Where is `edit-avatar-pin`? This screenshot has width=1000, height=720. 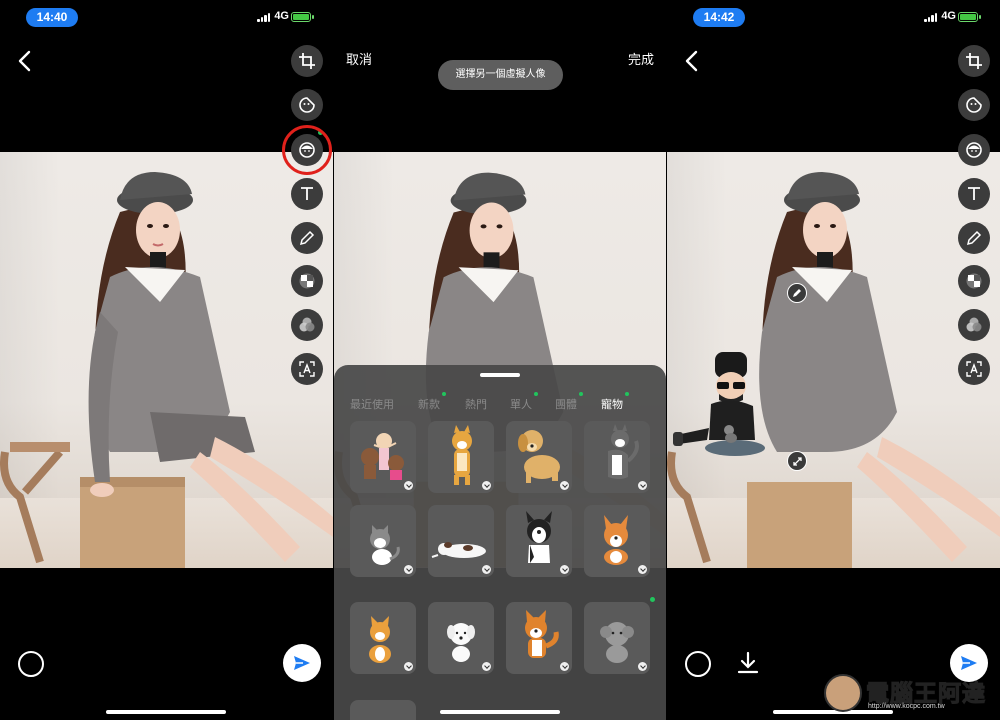 edit-avatar-pin is located at coordinates (797, 293).